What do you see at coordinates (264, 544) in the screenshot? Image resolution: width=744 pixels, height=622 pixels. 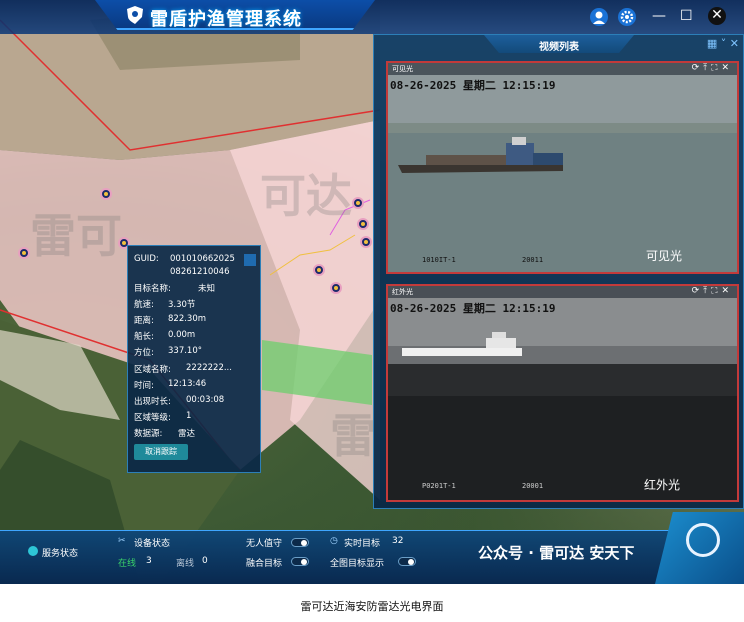 I see `unmanned-label: 无人值守` at bounding box center [264, 544].